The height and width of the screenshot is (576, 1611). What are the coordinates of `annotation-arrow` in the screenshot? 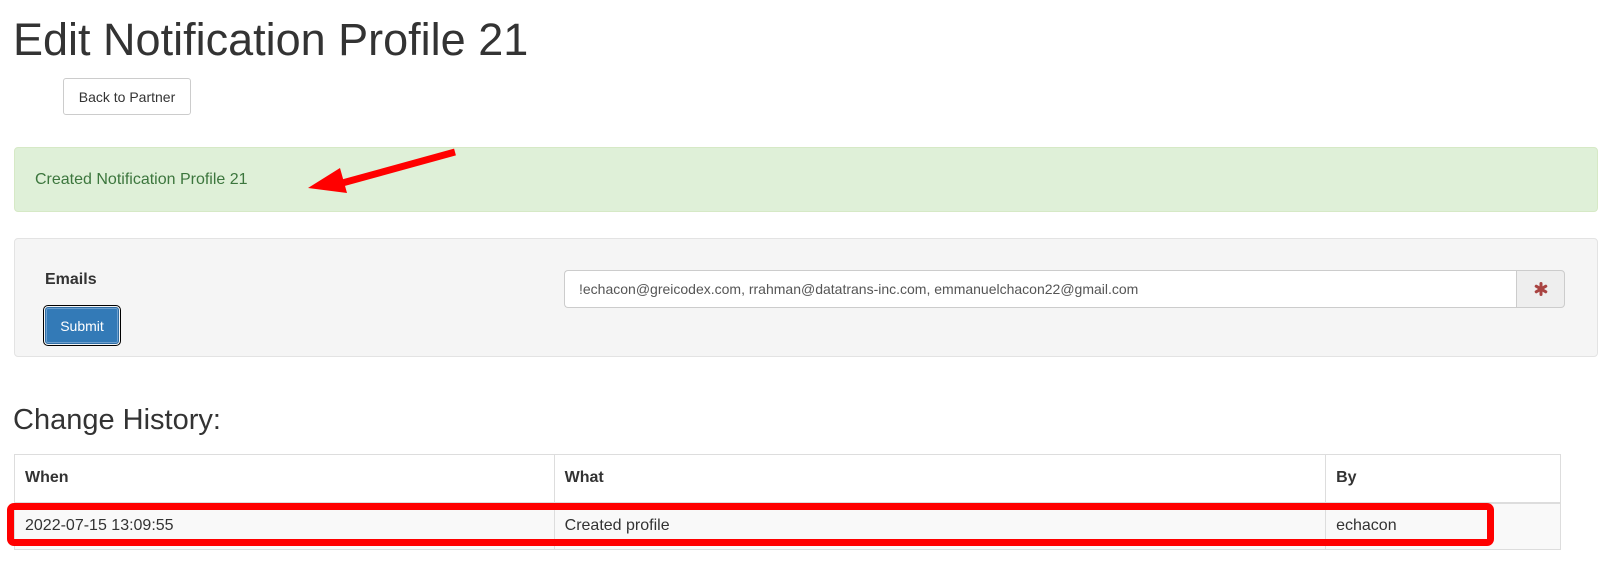 It's located at (382, 170).